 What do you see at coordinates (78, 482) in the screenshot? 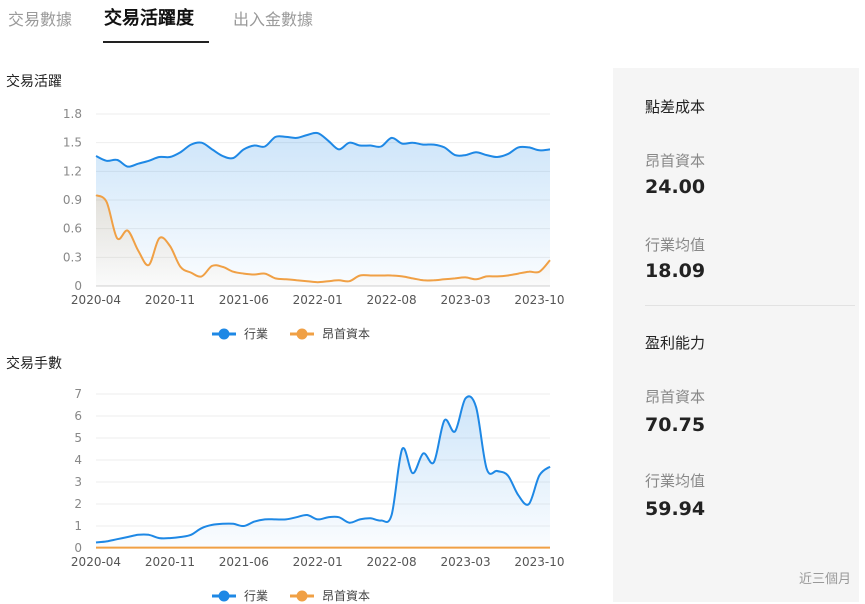
I see `y-tick-label: 3` at bounding box center [78, 482].